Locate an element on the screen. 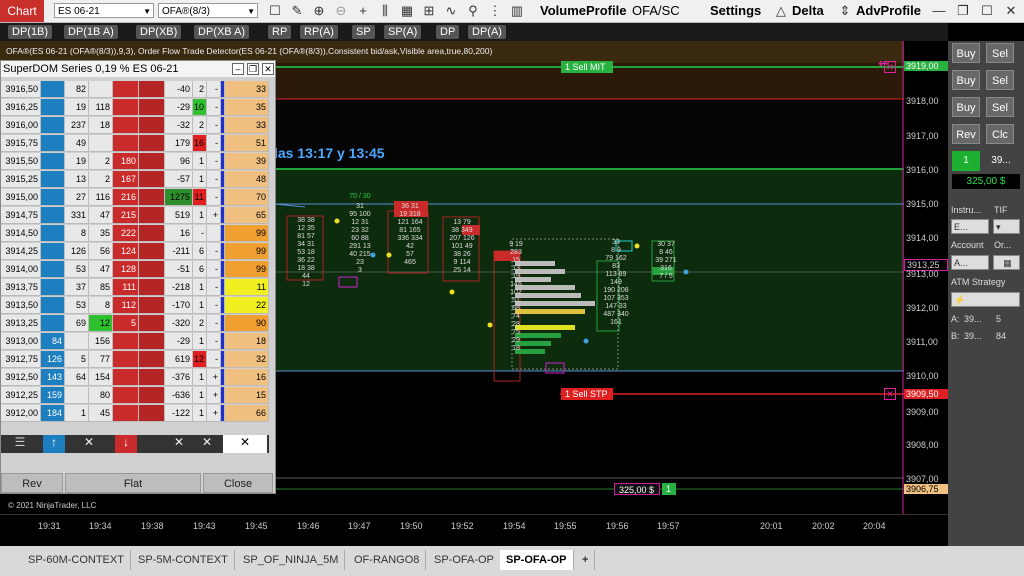 The image size is (1024, 576). dom-ask-cell: 111 is located at coordinates (126, 287).